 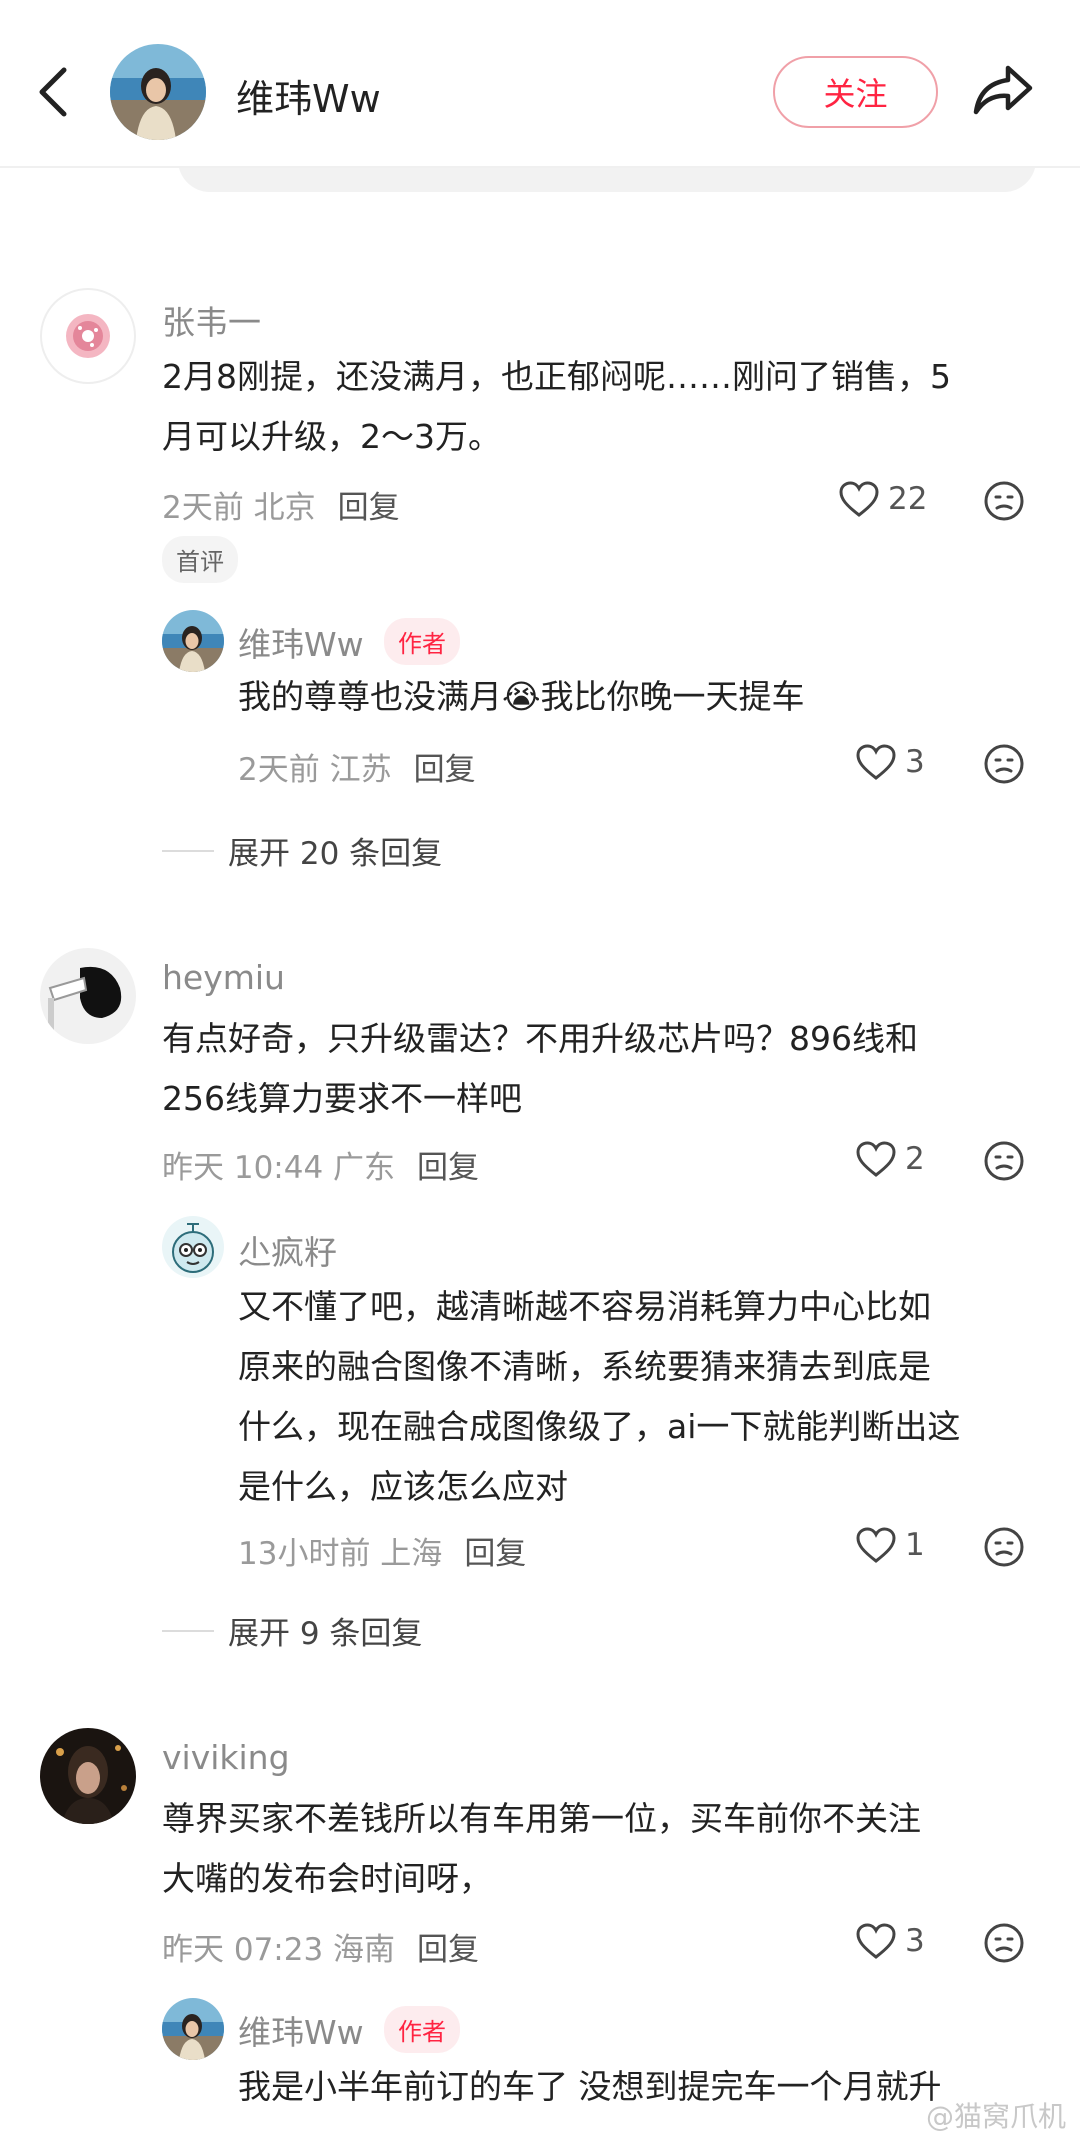 What do you see at coordinates (287, 1250) in the screenshot?
I see `reply-username: 尐疯籽` at bounding box center [287, 1250].